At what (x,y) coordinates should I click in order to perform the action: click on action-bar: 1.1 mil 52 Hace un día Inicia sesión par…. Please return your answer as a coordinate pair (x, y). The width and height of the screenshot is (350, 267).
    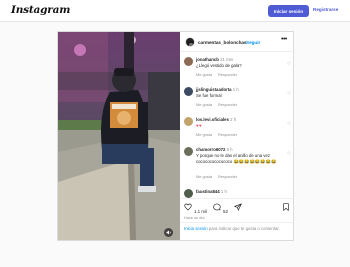
    Looking at the image, I should click on (236, 219).